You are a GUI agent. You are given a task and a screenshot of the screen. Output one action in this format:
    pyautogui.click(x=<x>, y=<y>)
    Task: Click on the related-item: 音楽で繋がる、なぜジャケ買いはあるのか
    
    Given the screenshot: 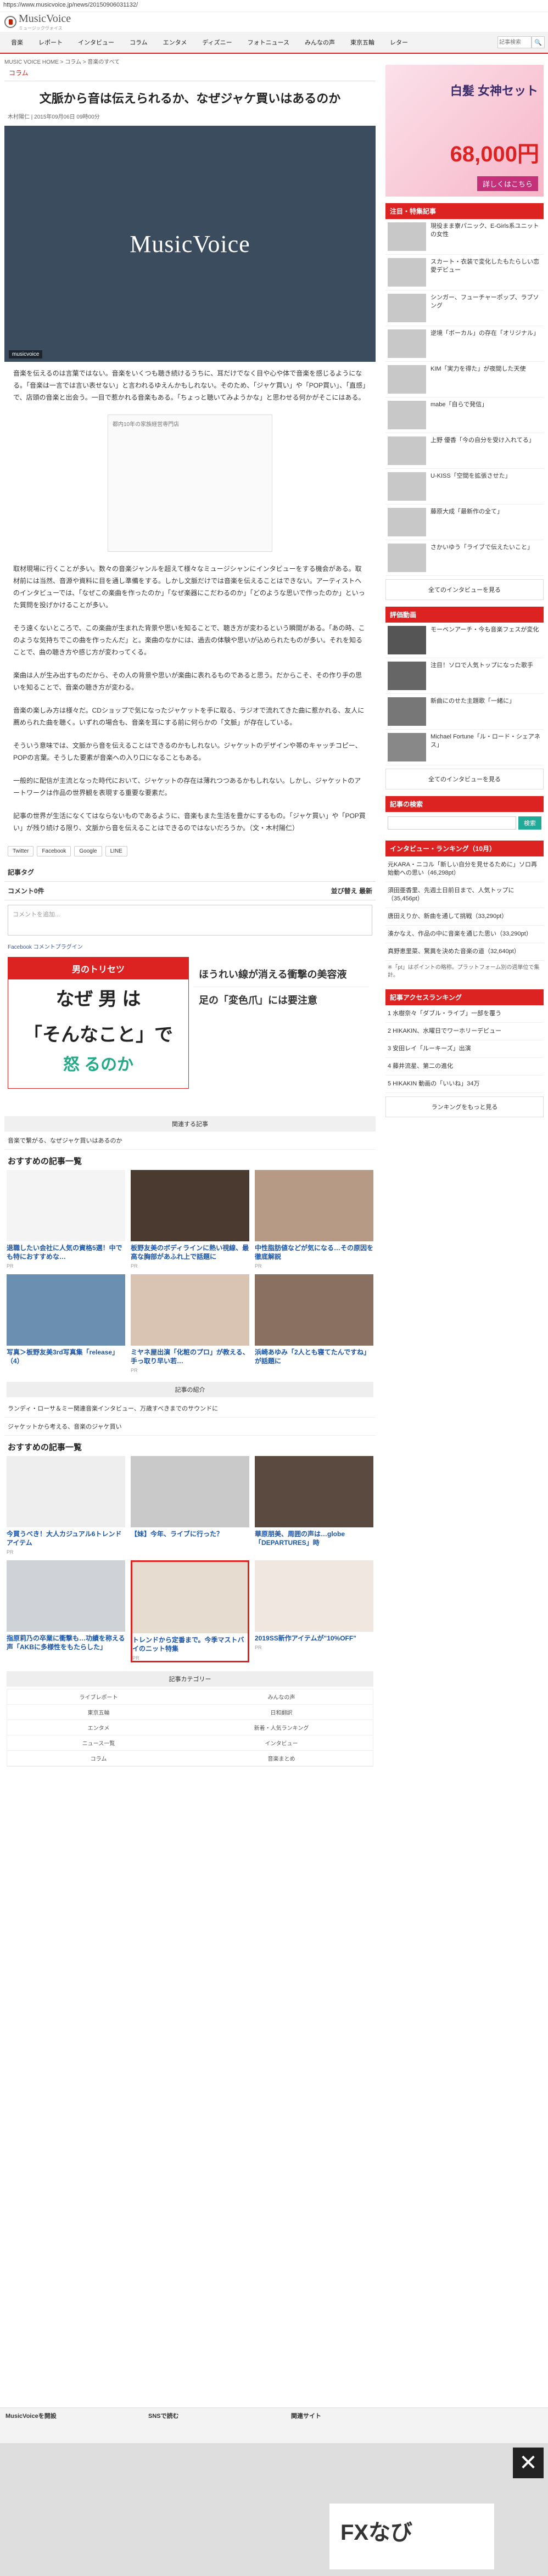 What is the action you would take?
    pyautogui.click(x=190, y=1141)
    